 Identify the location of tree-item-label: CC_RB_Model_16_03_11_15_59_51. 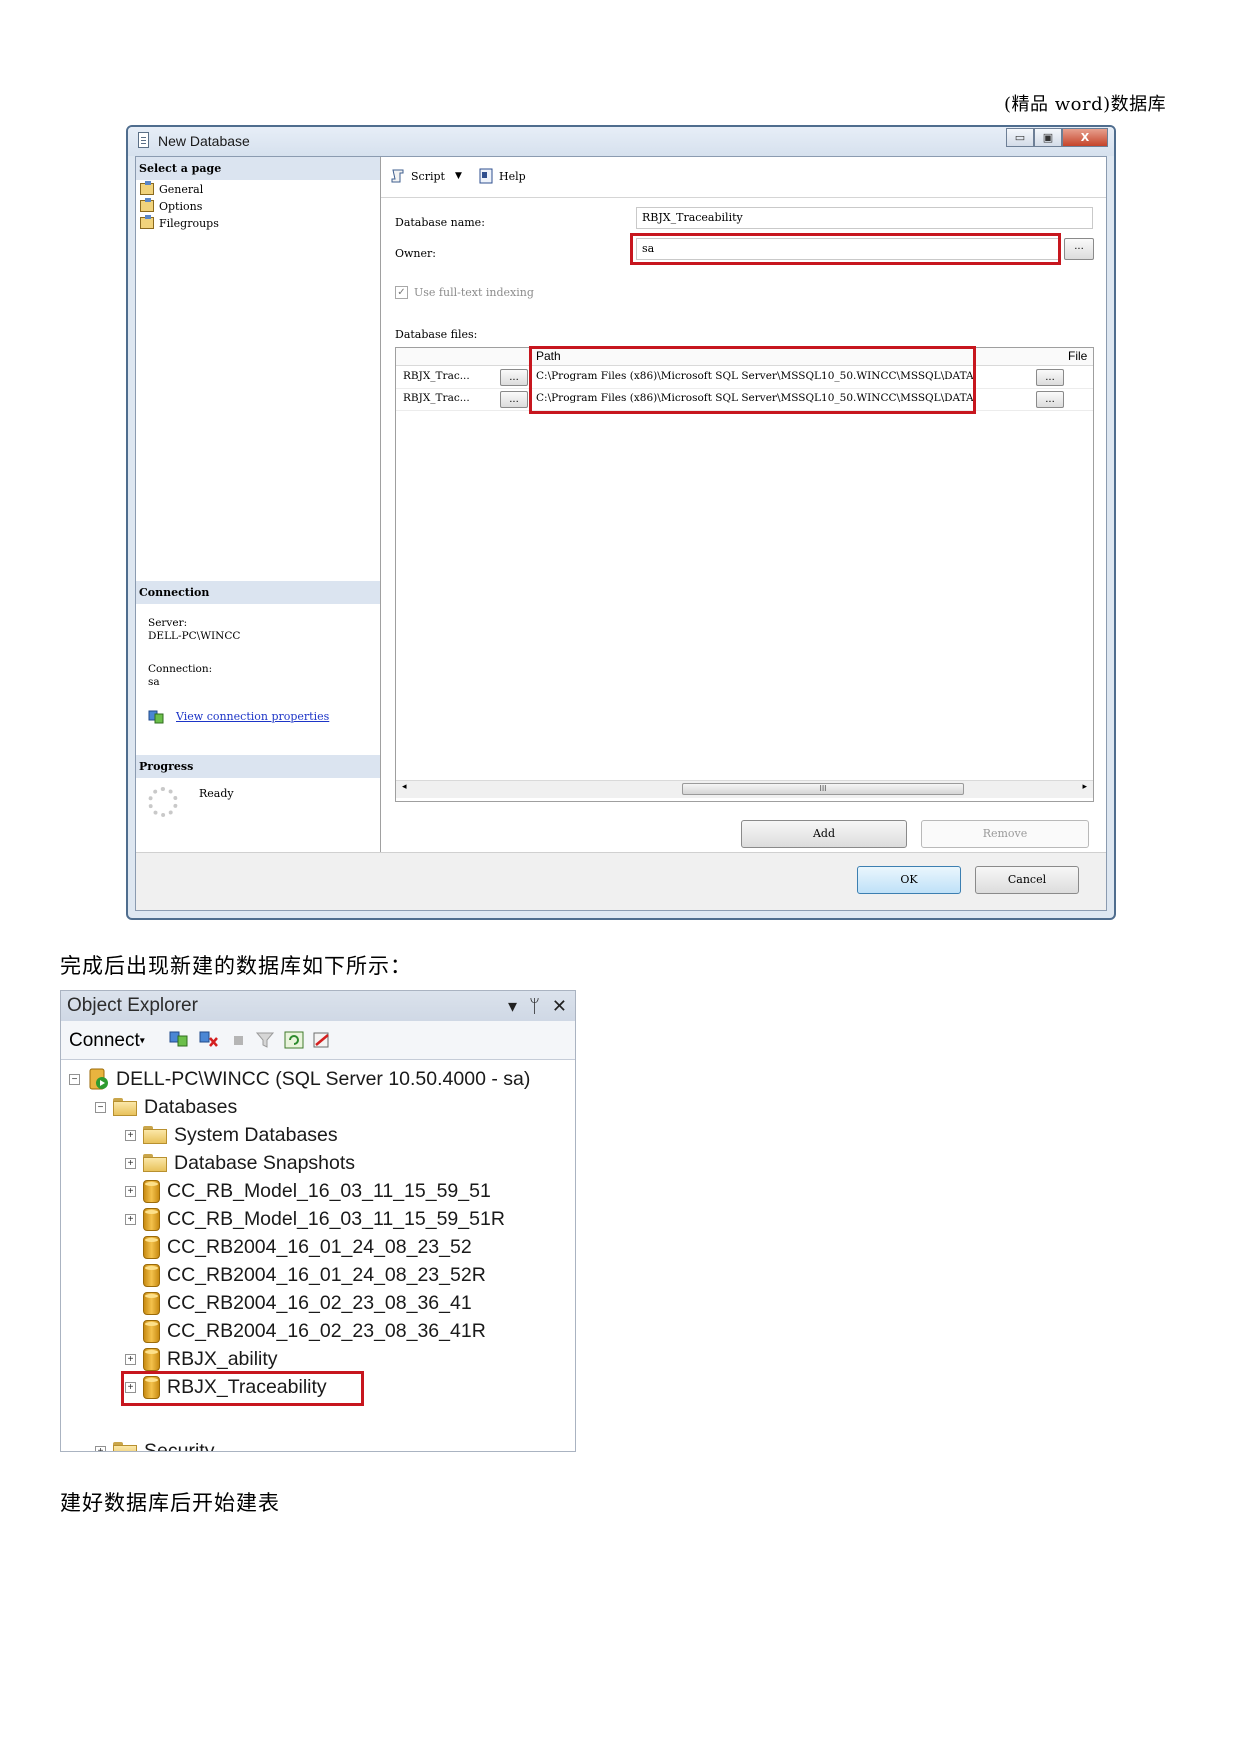
(329, 1190).